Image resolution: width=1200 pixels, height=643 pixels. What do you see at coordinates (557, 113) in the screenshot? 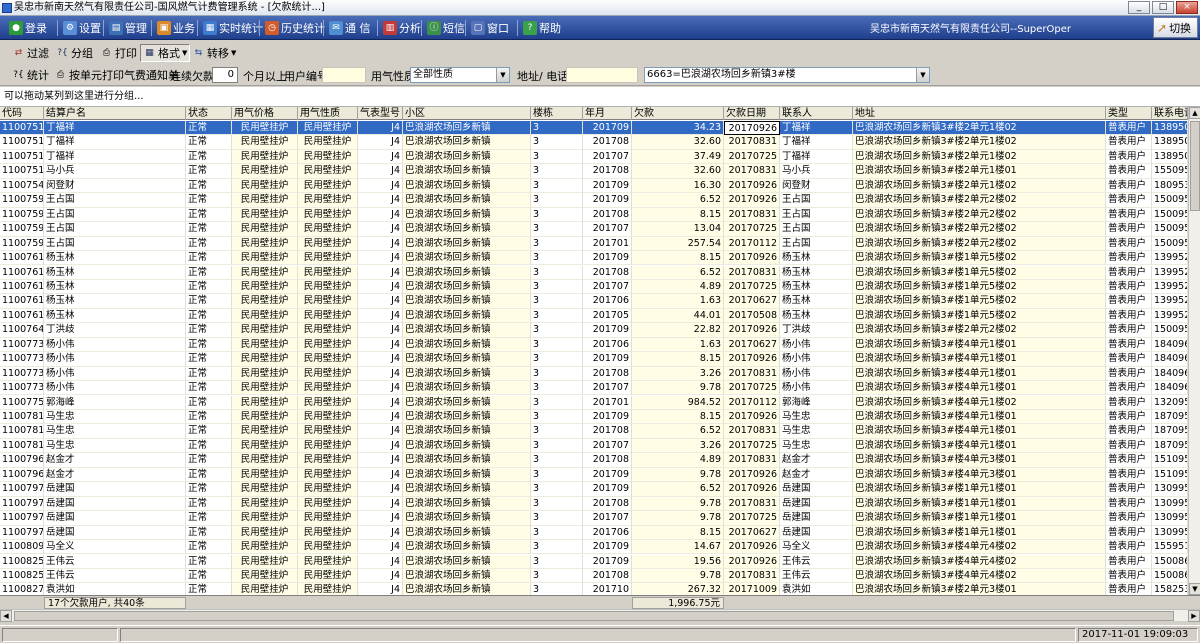
I see `column-header-building: 楼栋` at bounding box center [557, 113].